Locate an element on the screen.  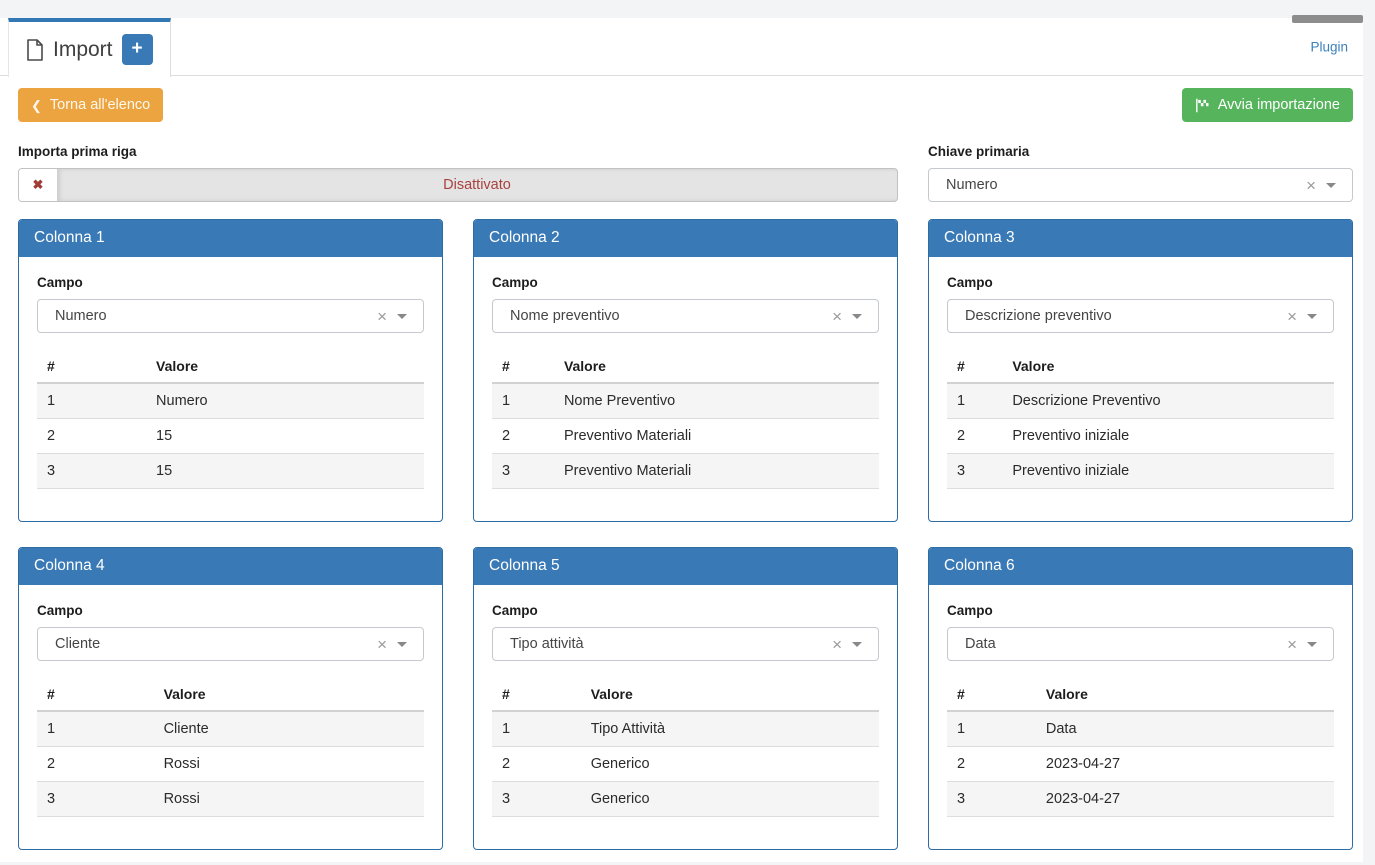
table-row: 2 2023-04-27 is located at coordinates (1140, 764).